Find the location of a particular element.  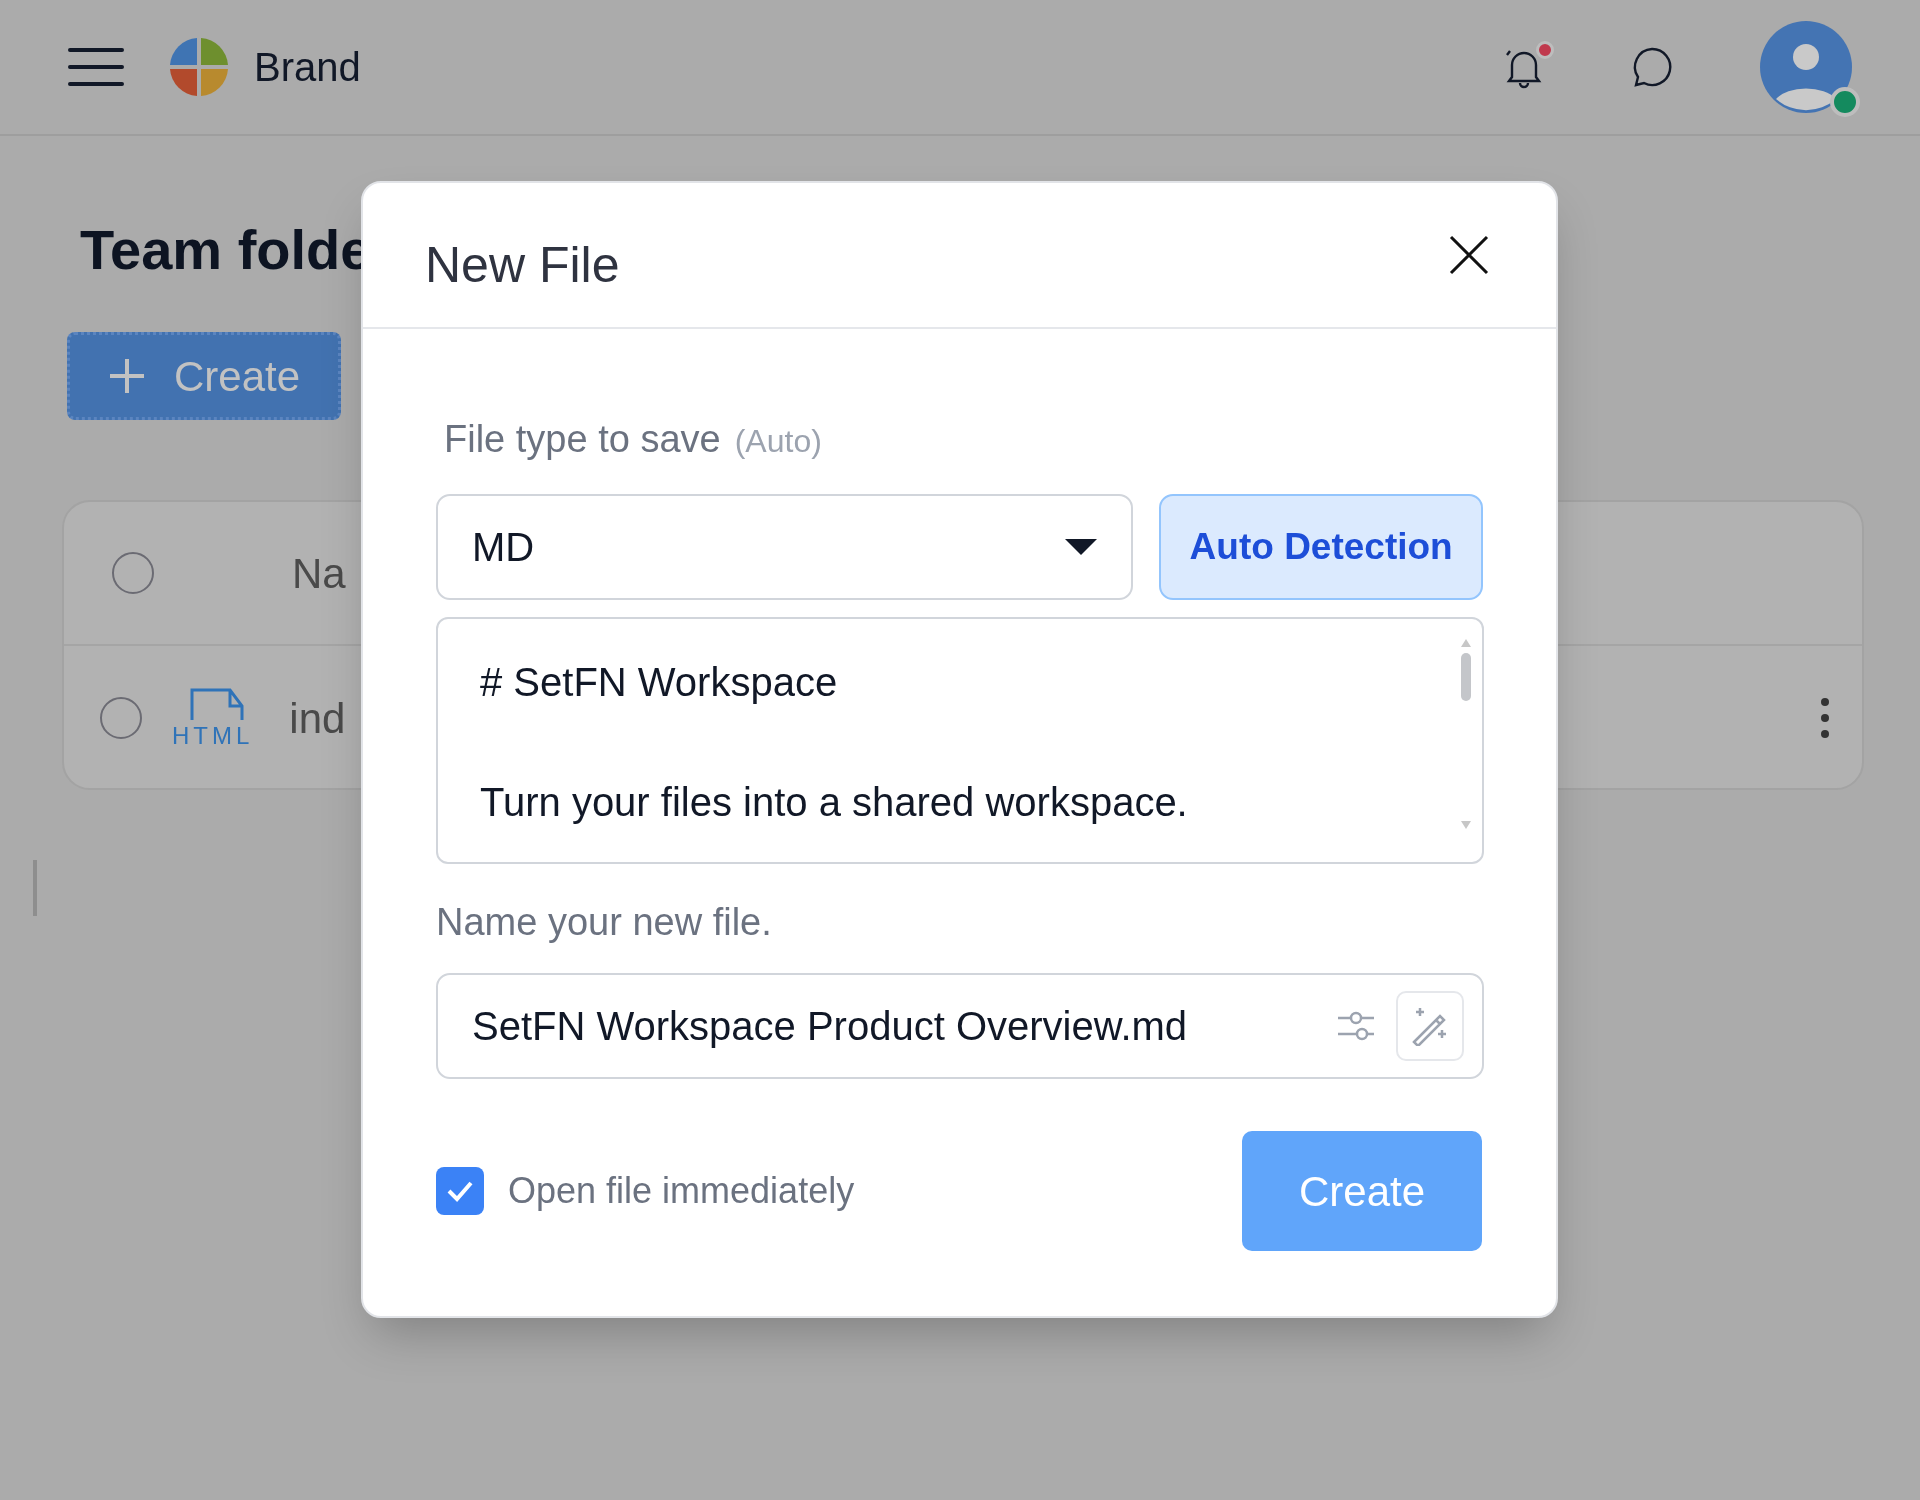

magic-wand-button is located at coordinates (1430, 1026).